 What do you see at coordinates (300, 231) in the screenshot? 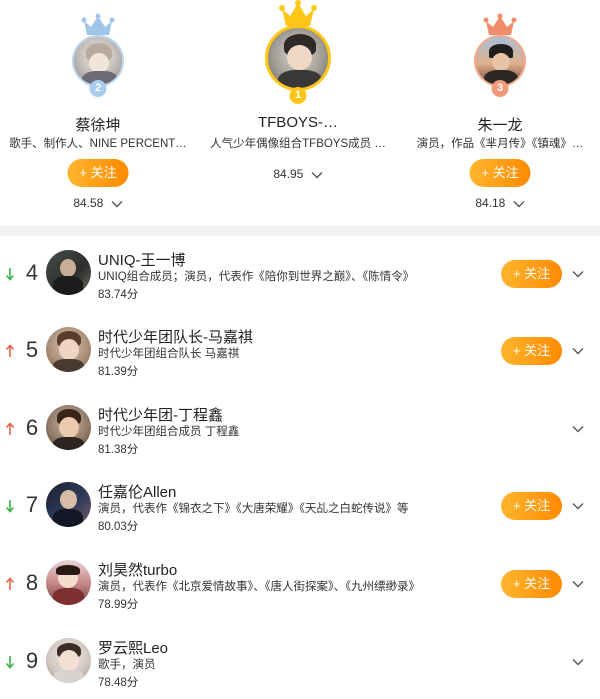
I see `section-divider` at bounding box center [300, 231].